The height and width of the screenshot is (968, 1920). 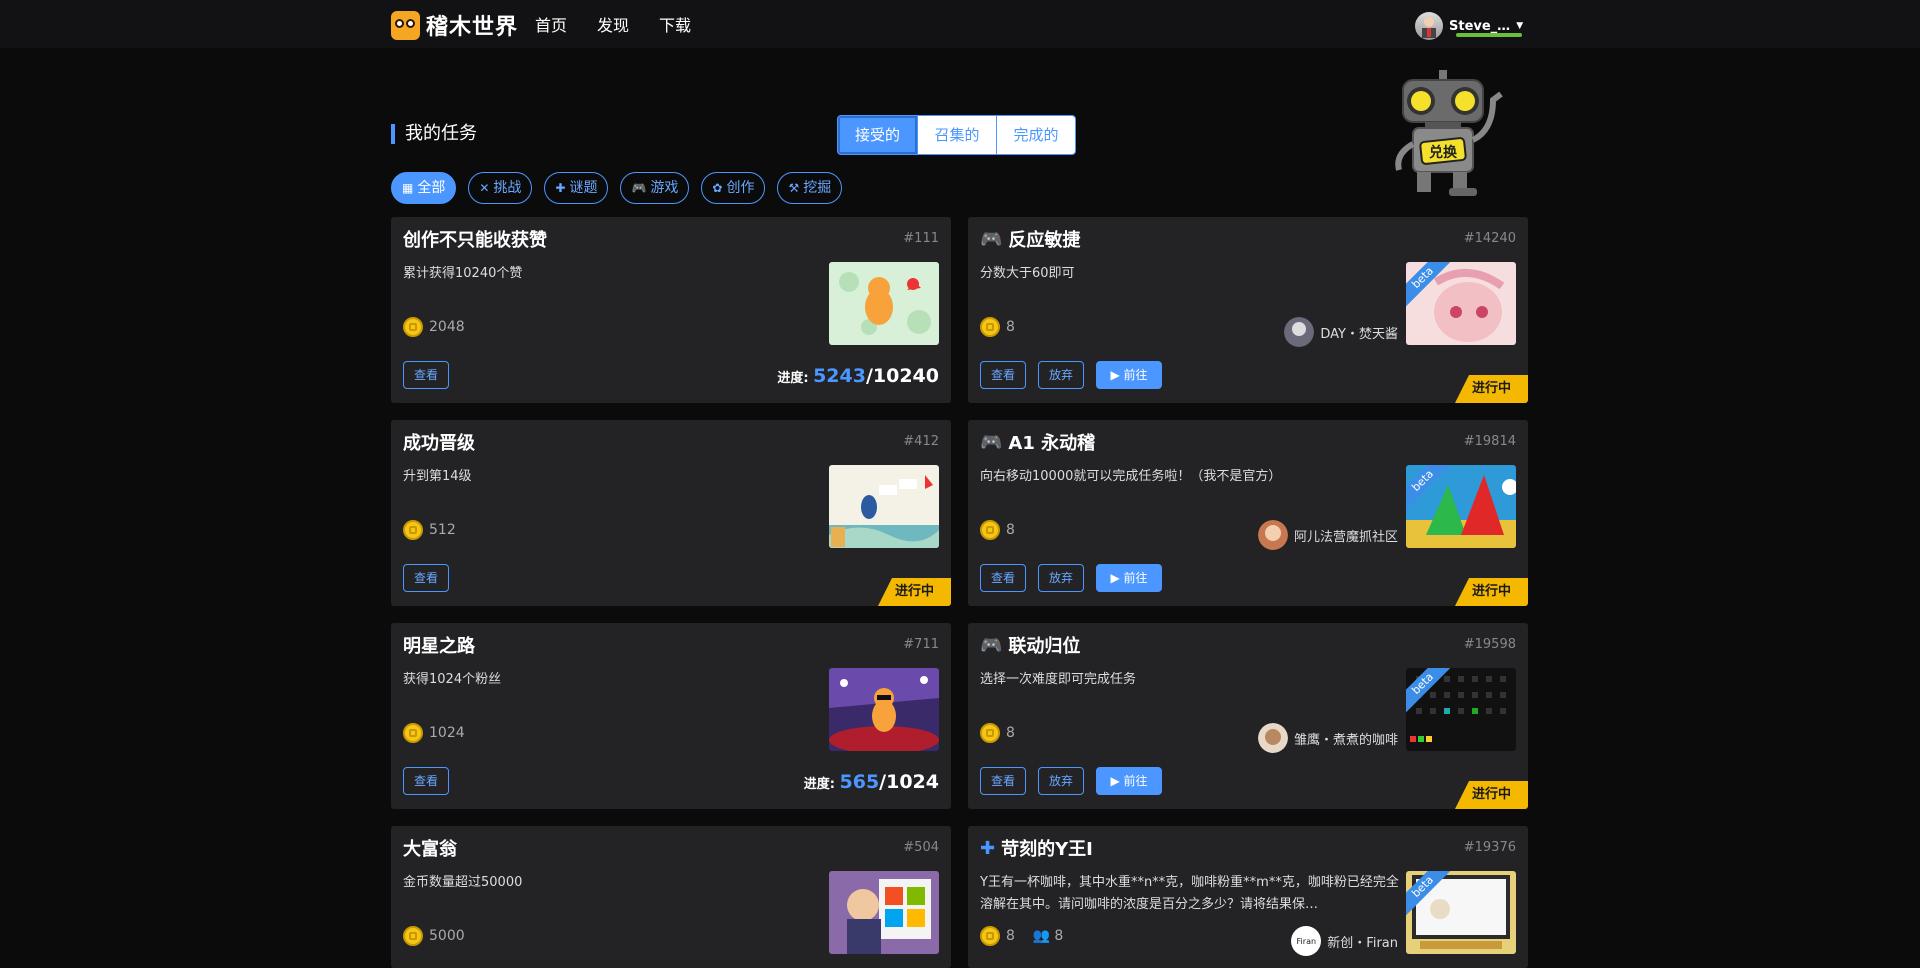 I want to click on filter-all: ▦ 全部, so click(x=424, y=188).